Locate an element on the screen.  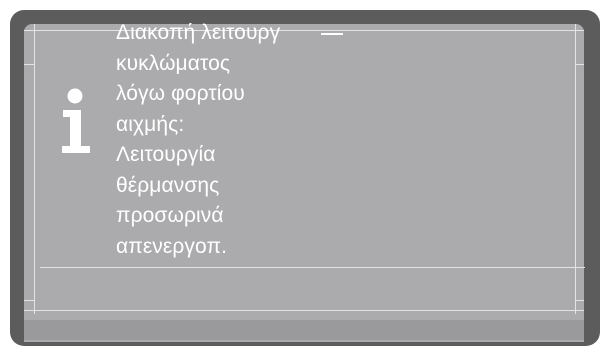
bottom-softkey-bar is located at coordinates (304, 330).